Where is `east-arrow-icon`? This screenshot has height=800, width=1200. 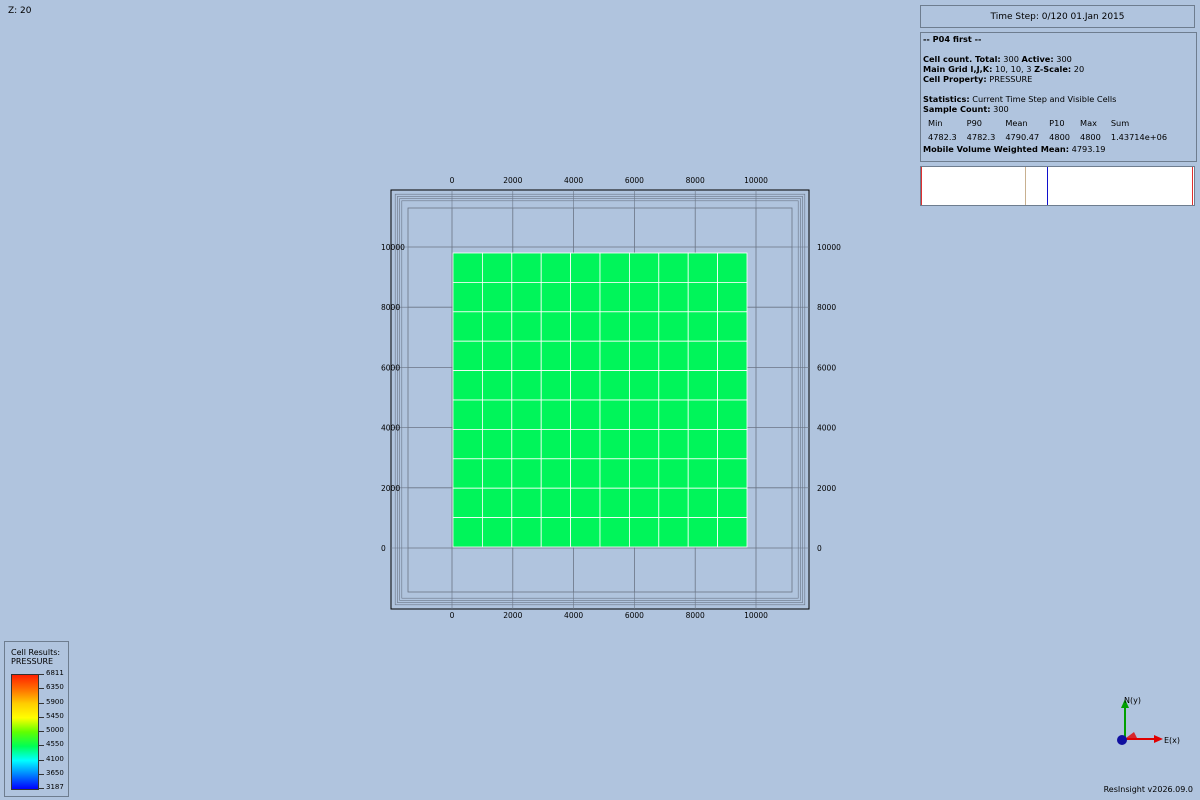 east-arrow-icon is located at coordinates (1158, 739).